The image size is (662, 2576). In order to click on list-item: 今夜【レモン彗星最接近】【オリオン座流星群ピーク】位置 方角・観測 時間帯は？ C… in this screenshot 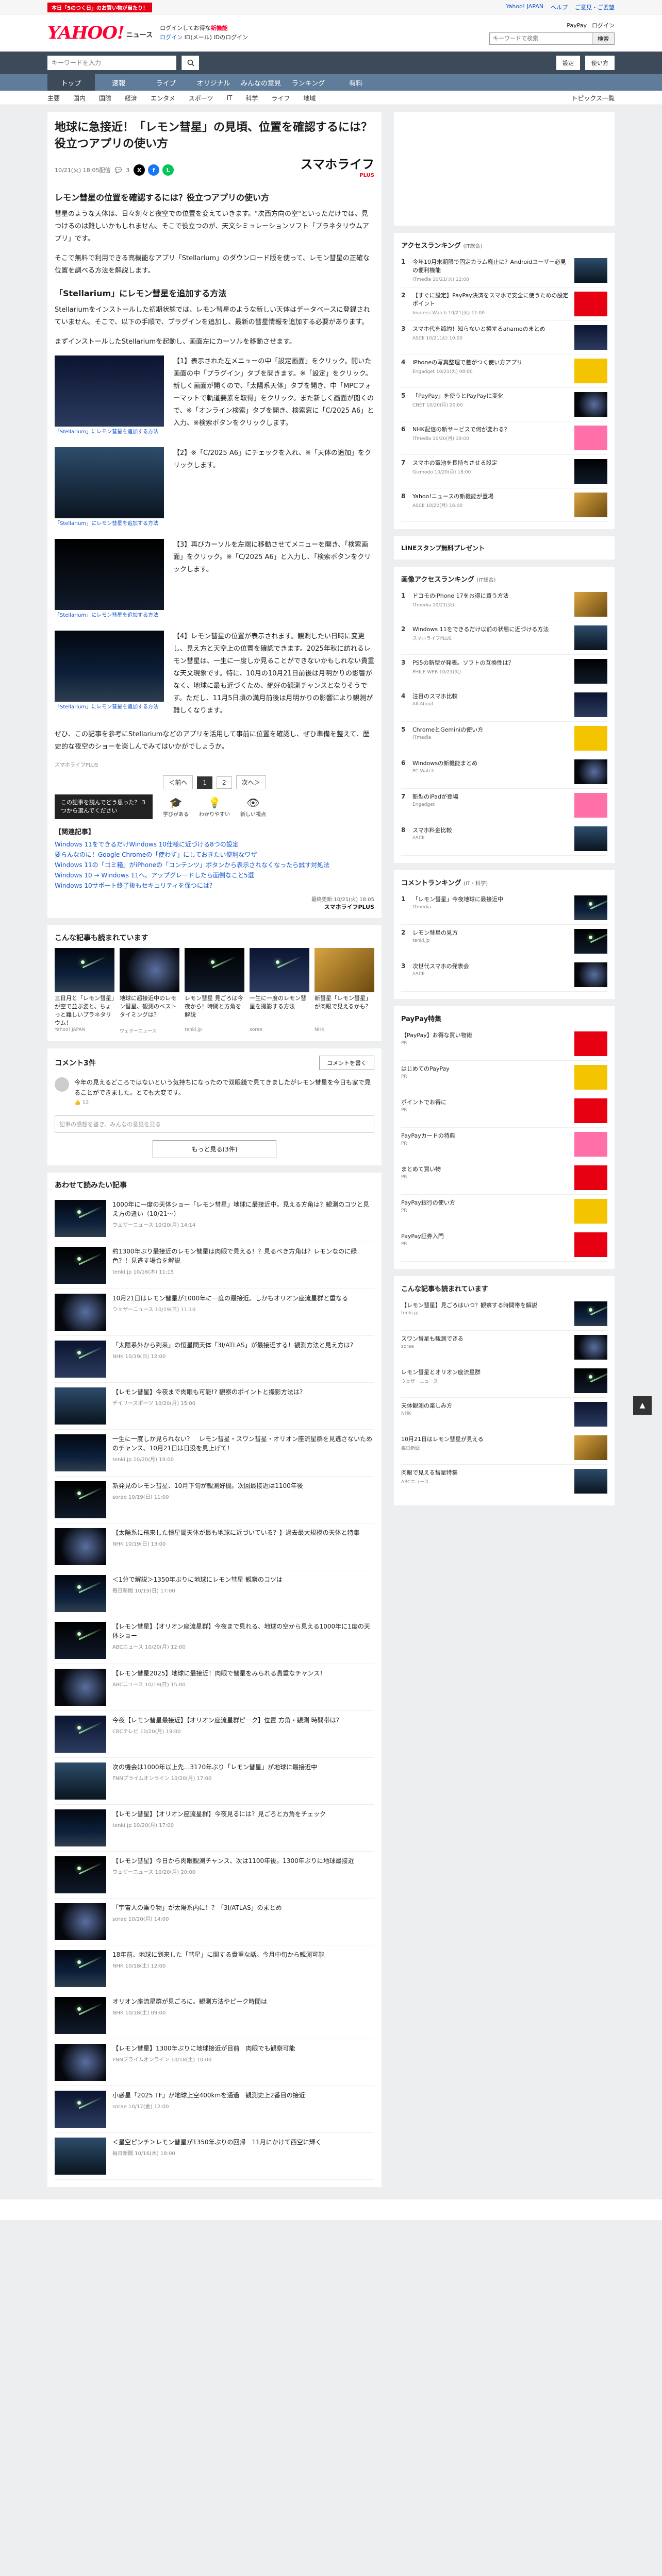, I will do `click(215, 1735)`.